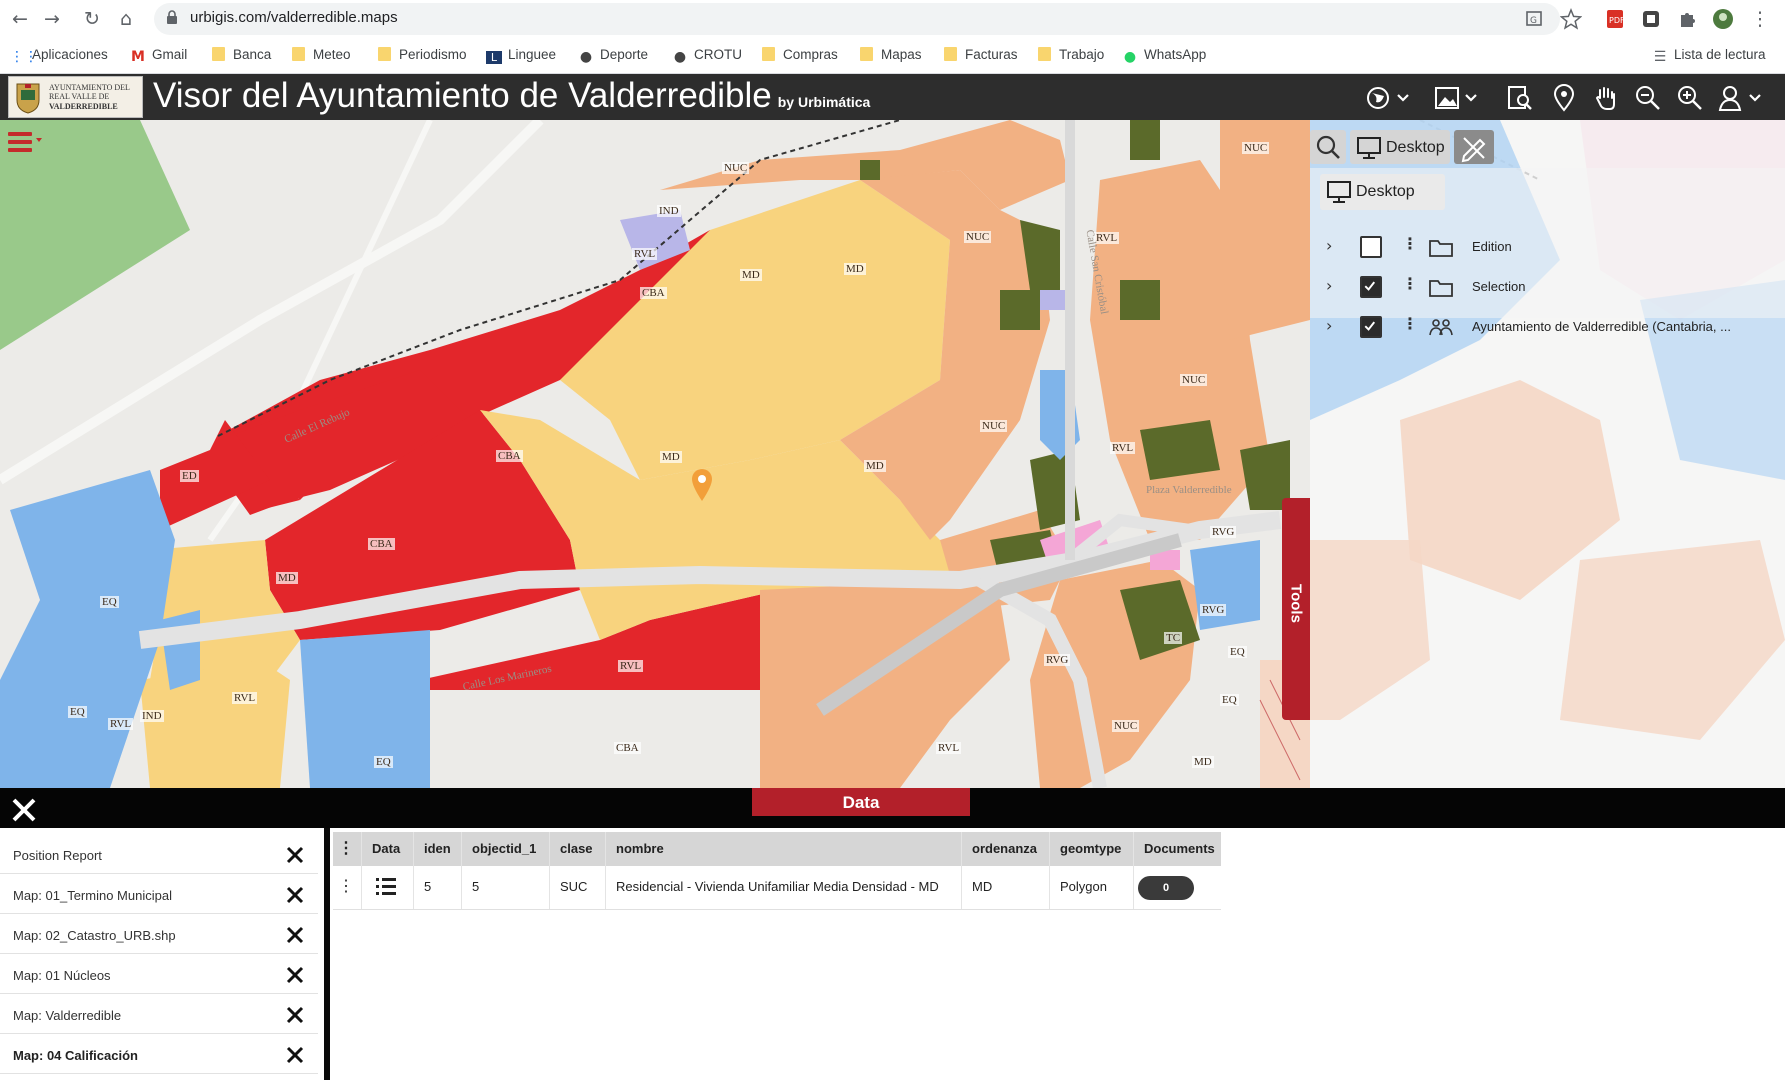 This screenshot has width=1785, height=1080. I want to click on map-label: NUC, so click(978, 237).